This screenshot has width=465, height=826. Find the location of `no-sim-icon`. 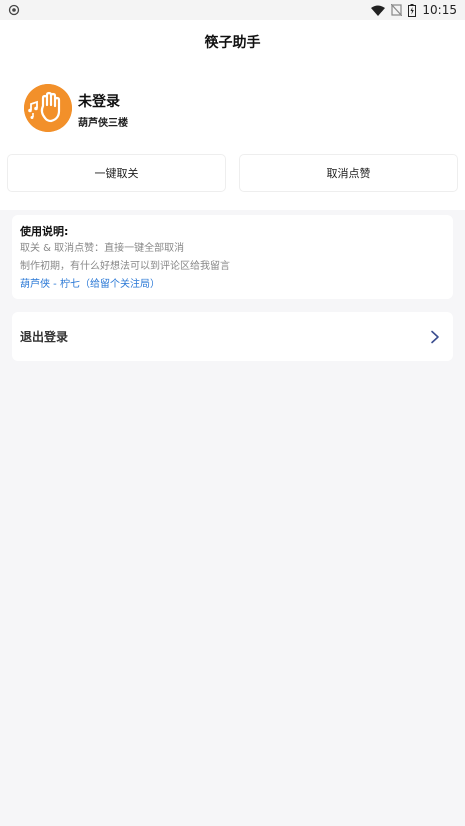

no-sim-icon is located at coordinates (397, 10).